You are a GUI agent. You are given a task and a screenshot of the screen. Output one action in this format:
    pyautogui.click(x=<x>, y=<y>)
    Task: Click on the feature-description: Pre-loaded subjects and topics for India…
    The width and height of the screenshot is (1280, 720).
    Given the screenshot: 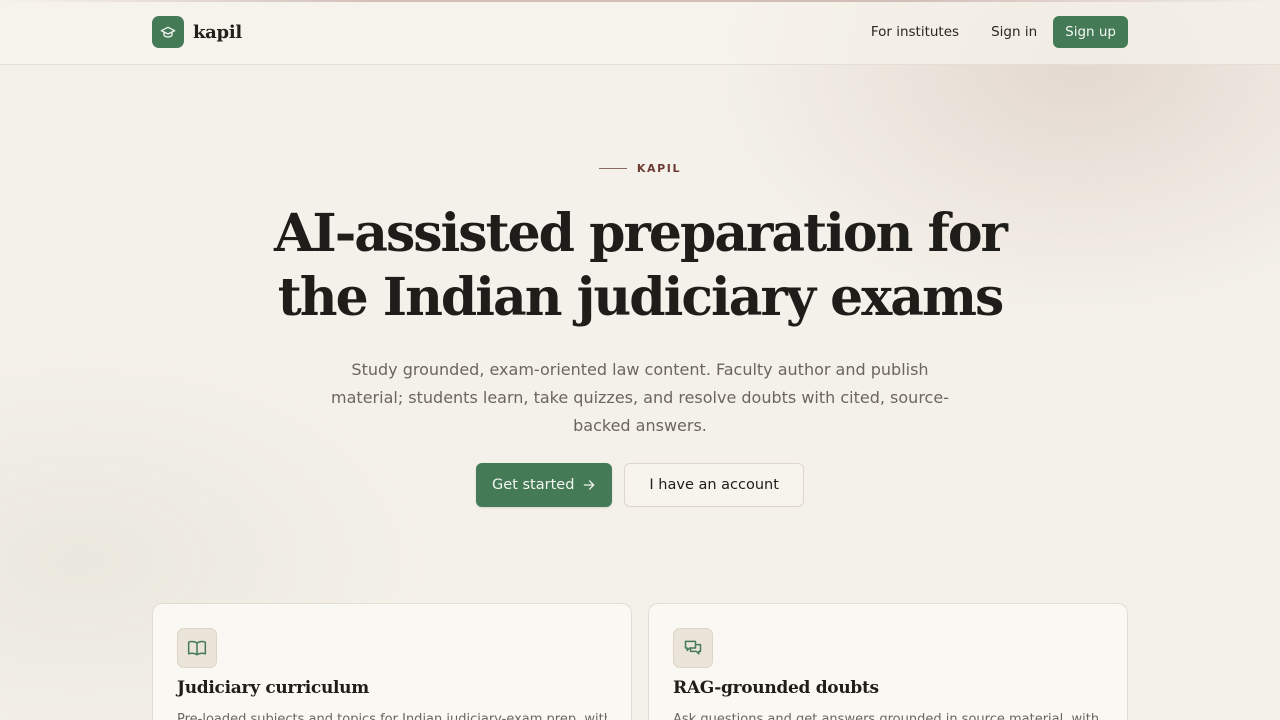 What is the action you would take?
    pyautogui.click(x=392, y=716)
    